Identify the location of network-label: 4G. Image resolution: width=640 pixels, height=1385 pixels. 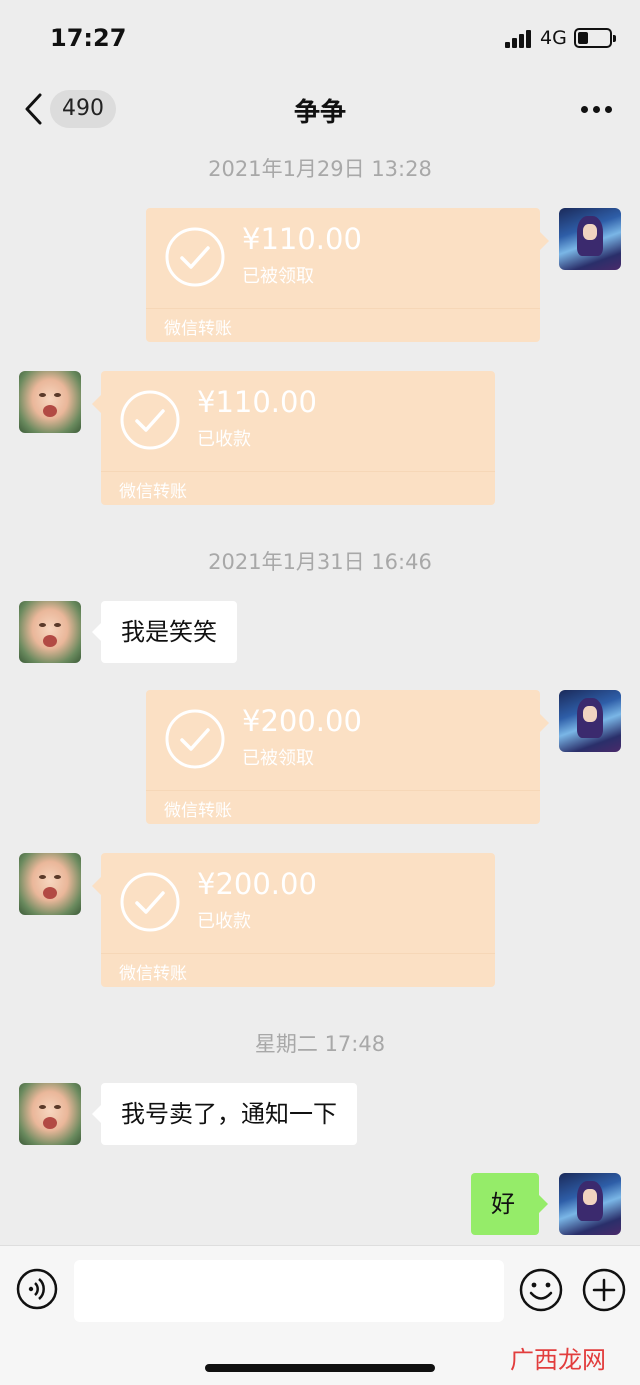
(553, 38).